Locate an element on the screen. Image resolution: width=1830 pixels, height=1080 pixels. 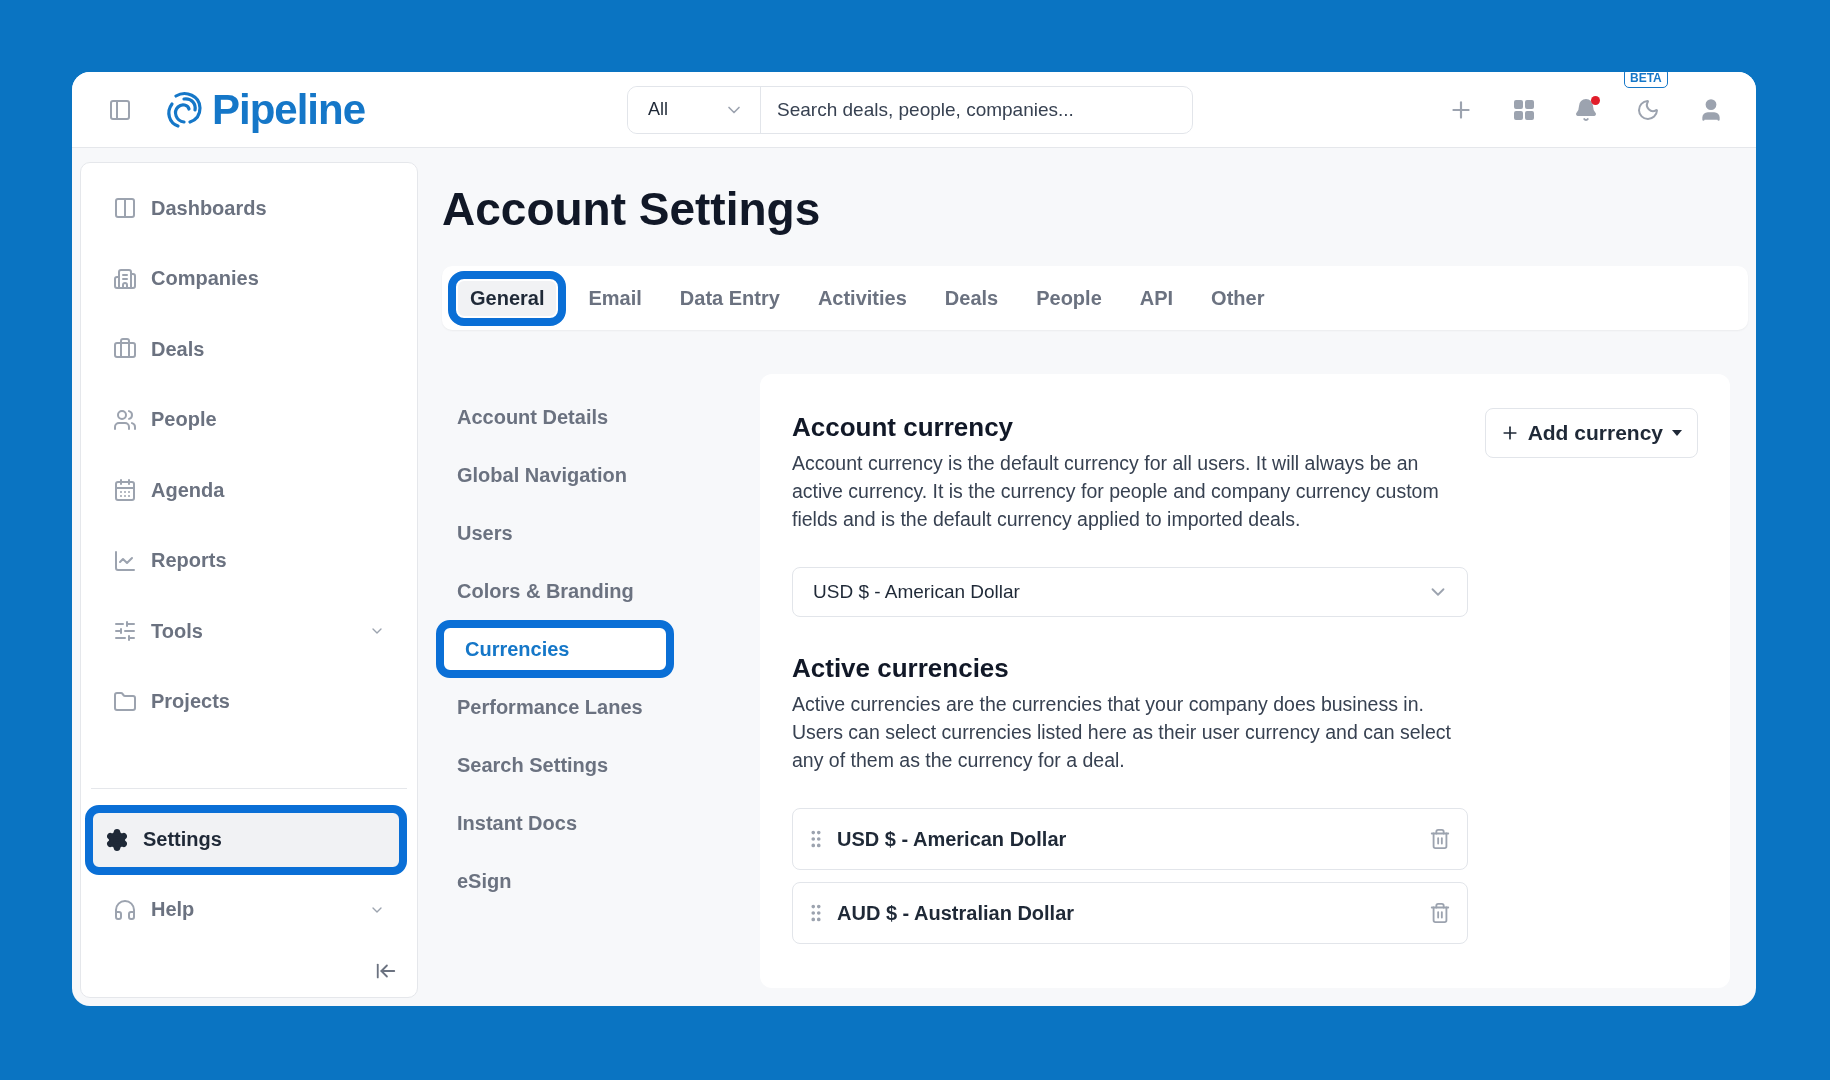
logo-text: Pipeline is located at coordinates (289, 109).